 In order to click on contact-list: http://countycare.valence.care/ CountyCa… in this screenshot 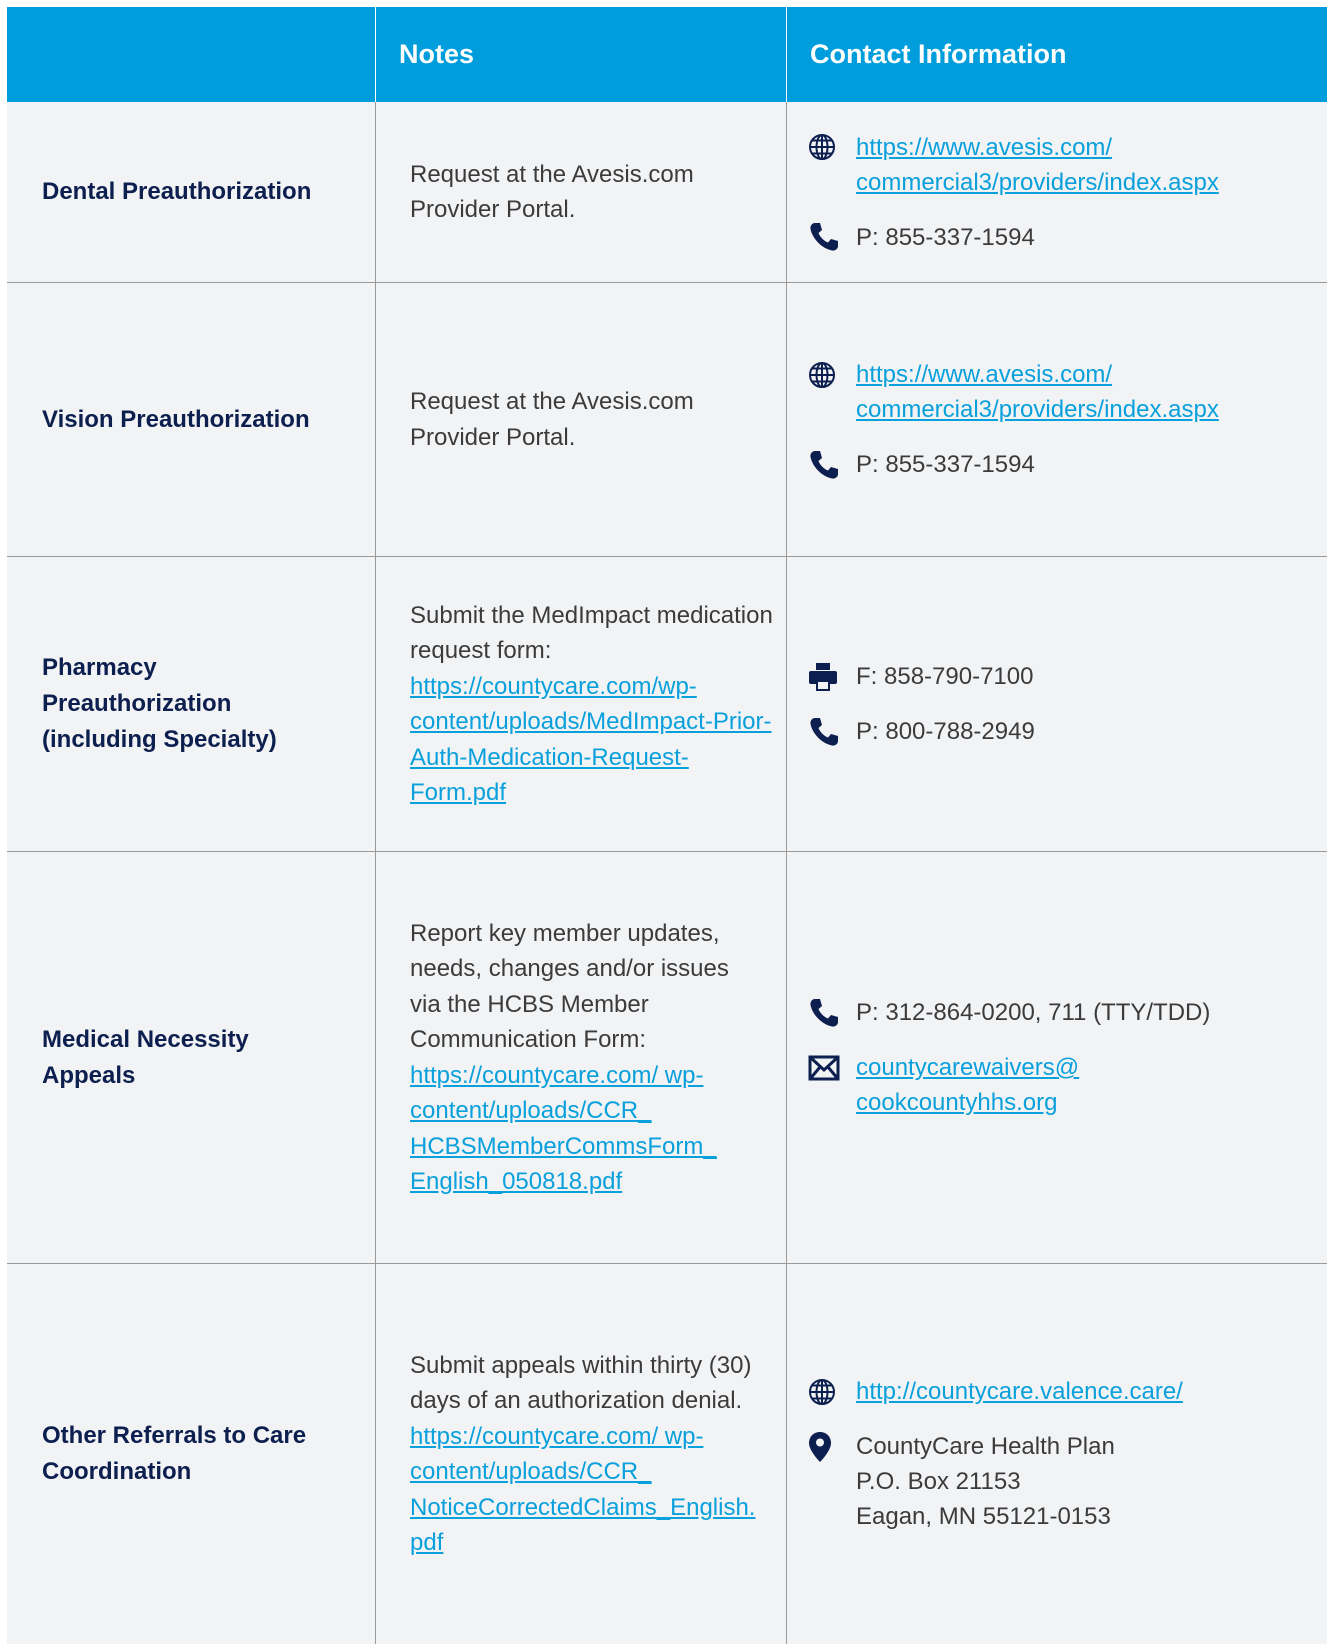, I will do `click(995, 1454)`.